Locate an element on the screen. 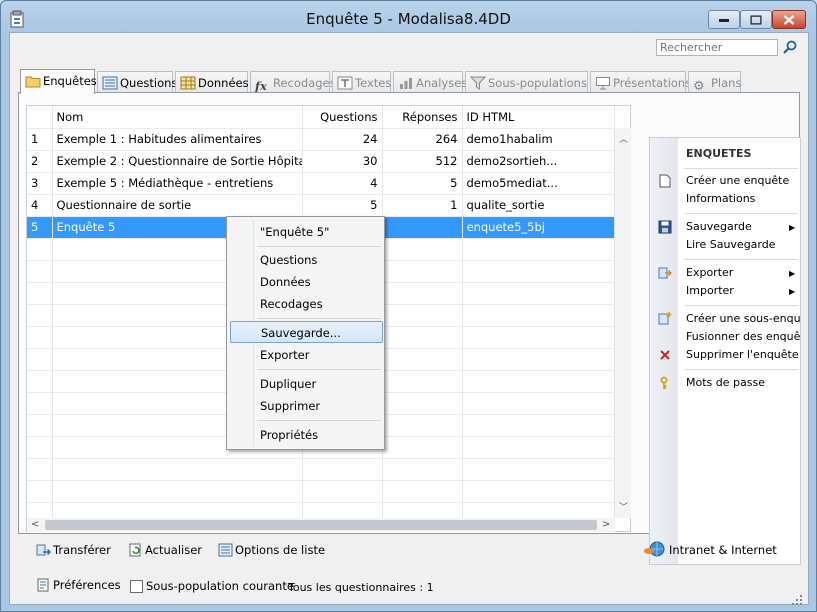 This screenshot has width=817, height=612. new-document-icon is located at coordinates (665, 181).